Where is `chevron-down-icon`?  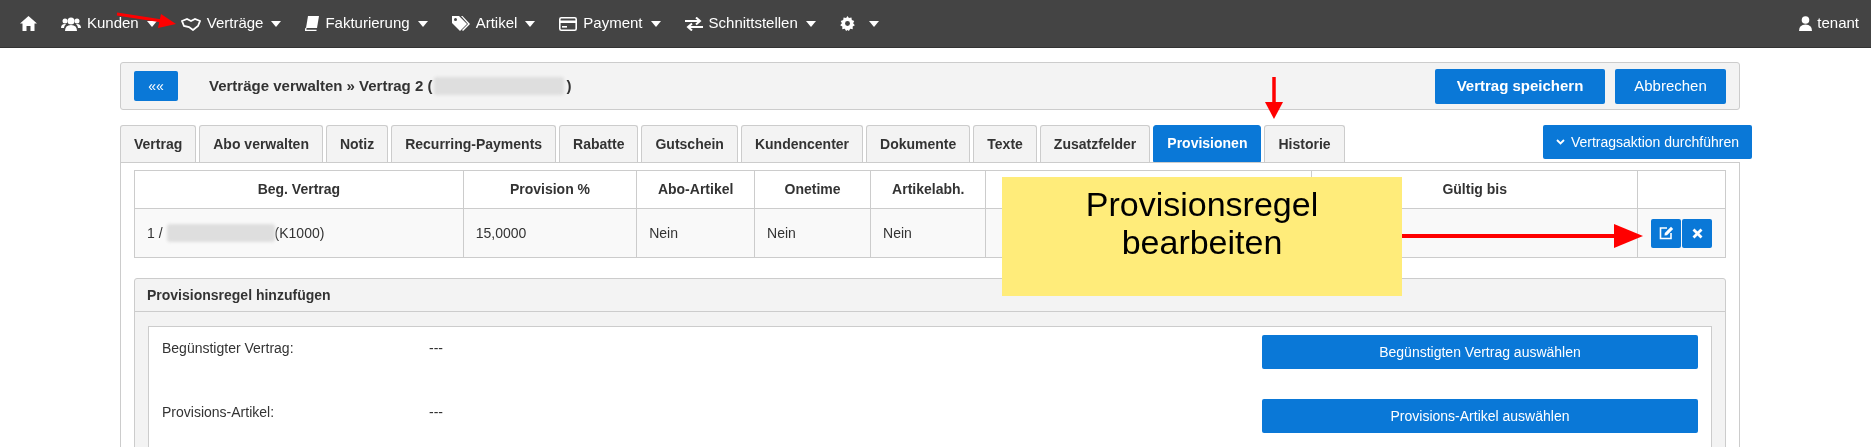 chevron-down-icon is located at coordinates (1560, 142).